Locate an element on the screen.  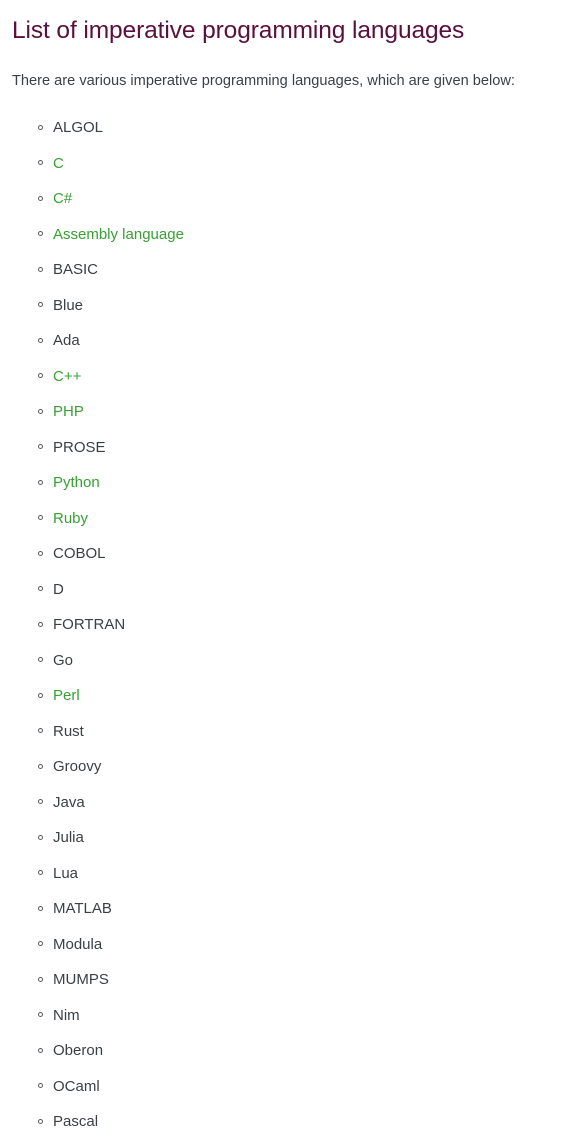
language-label: BASIC is located at coordinates (76, 269).